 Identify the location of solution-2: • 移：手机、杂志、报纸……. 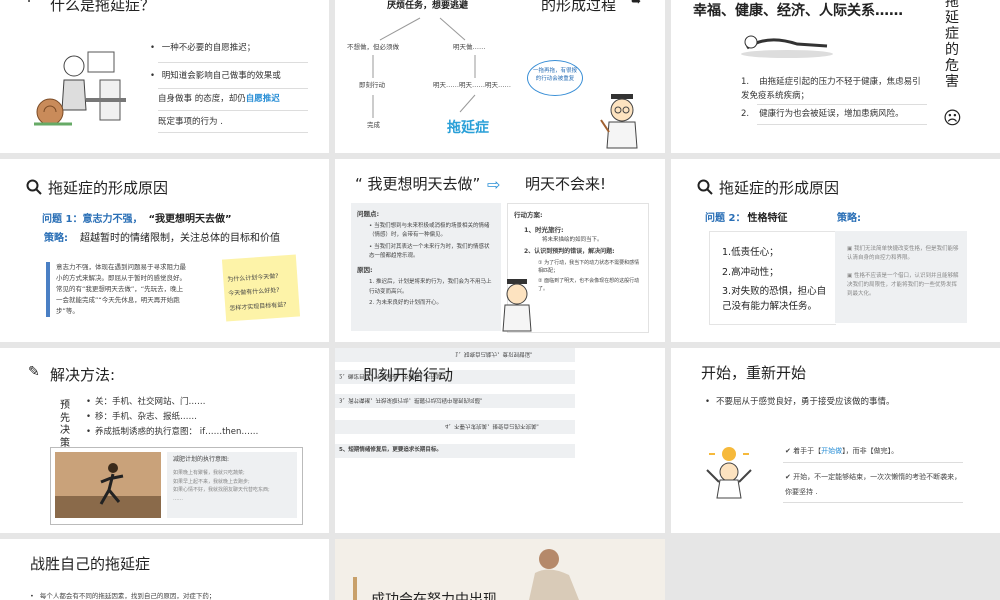
(142, 417).